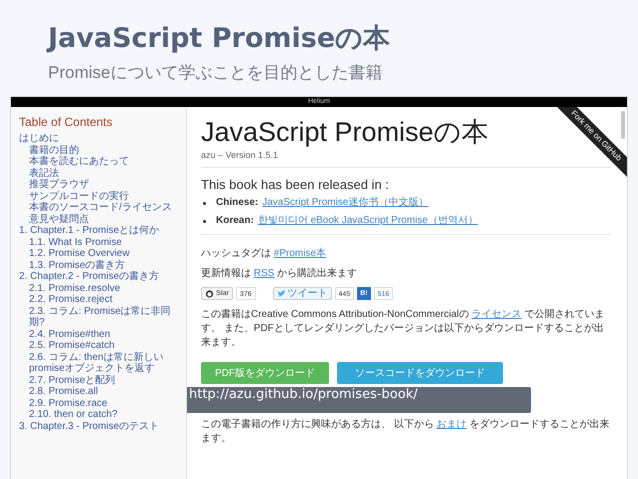  Describe the element at coordinates (79, 196) in the screenshot. I see `toc-item: サンプルコードの実行` at that location.